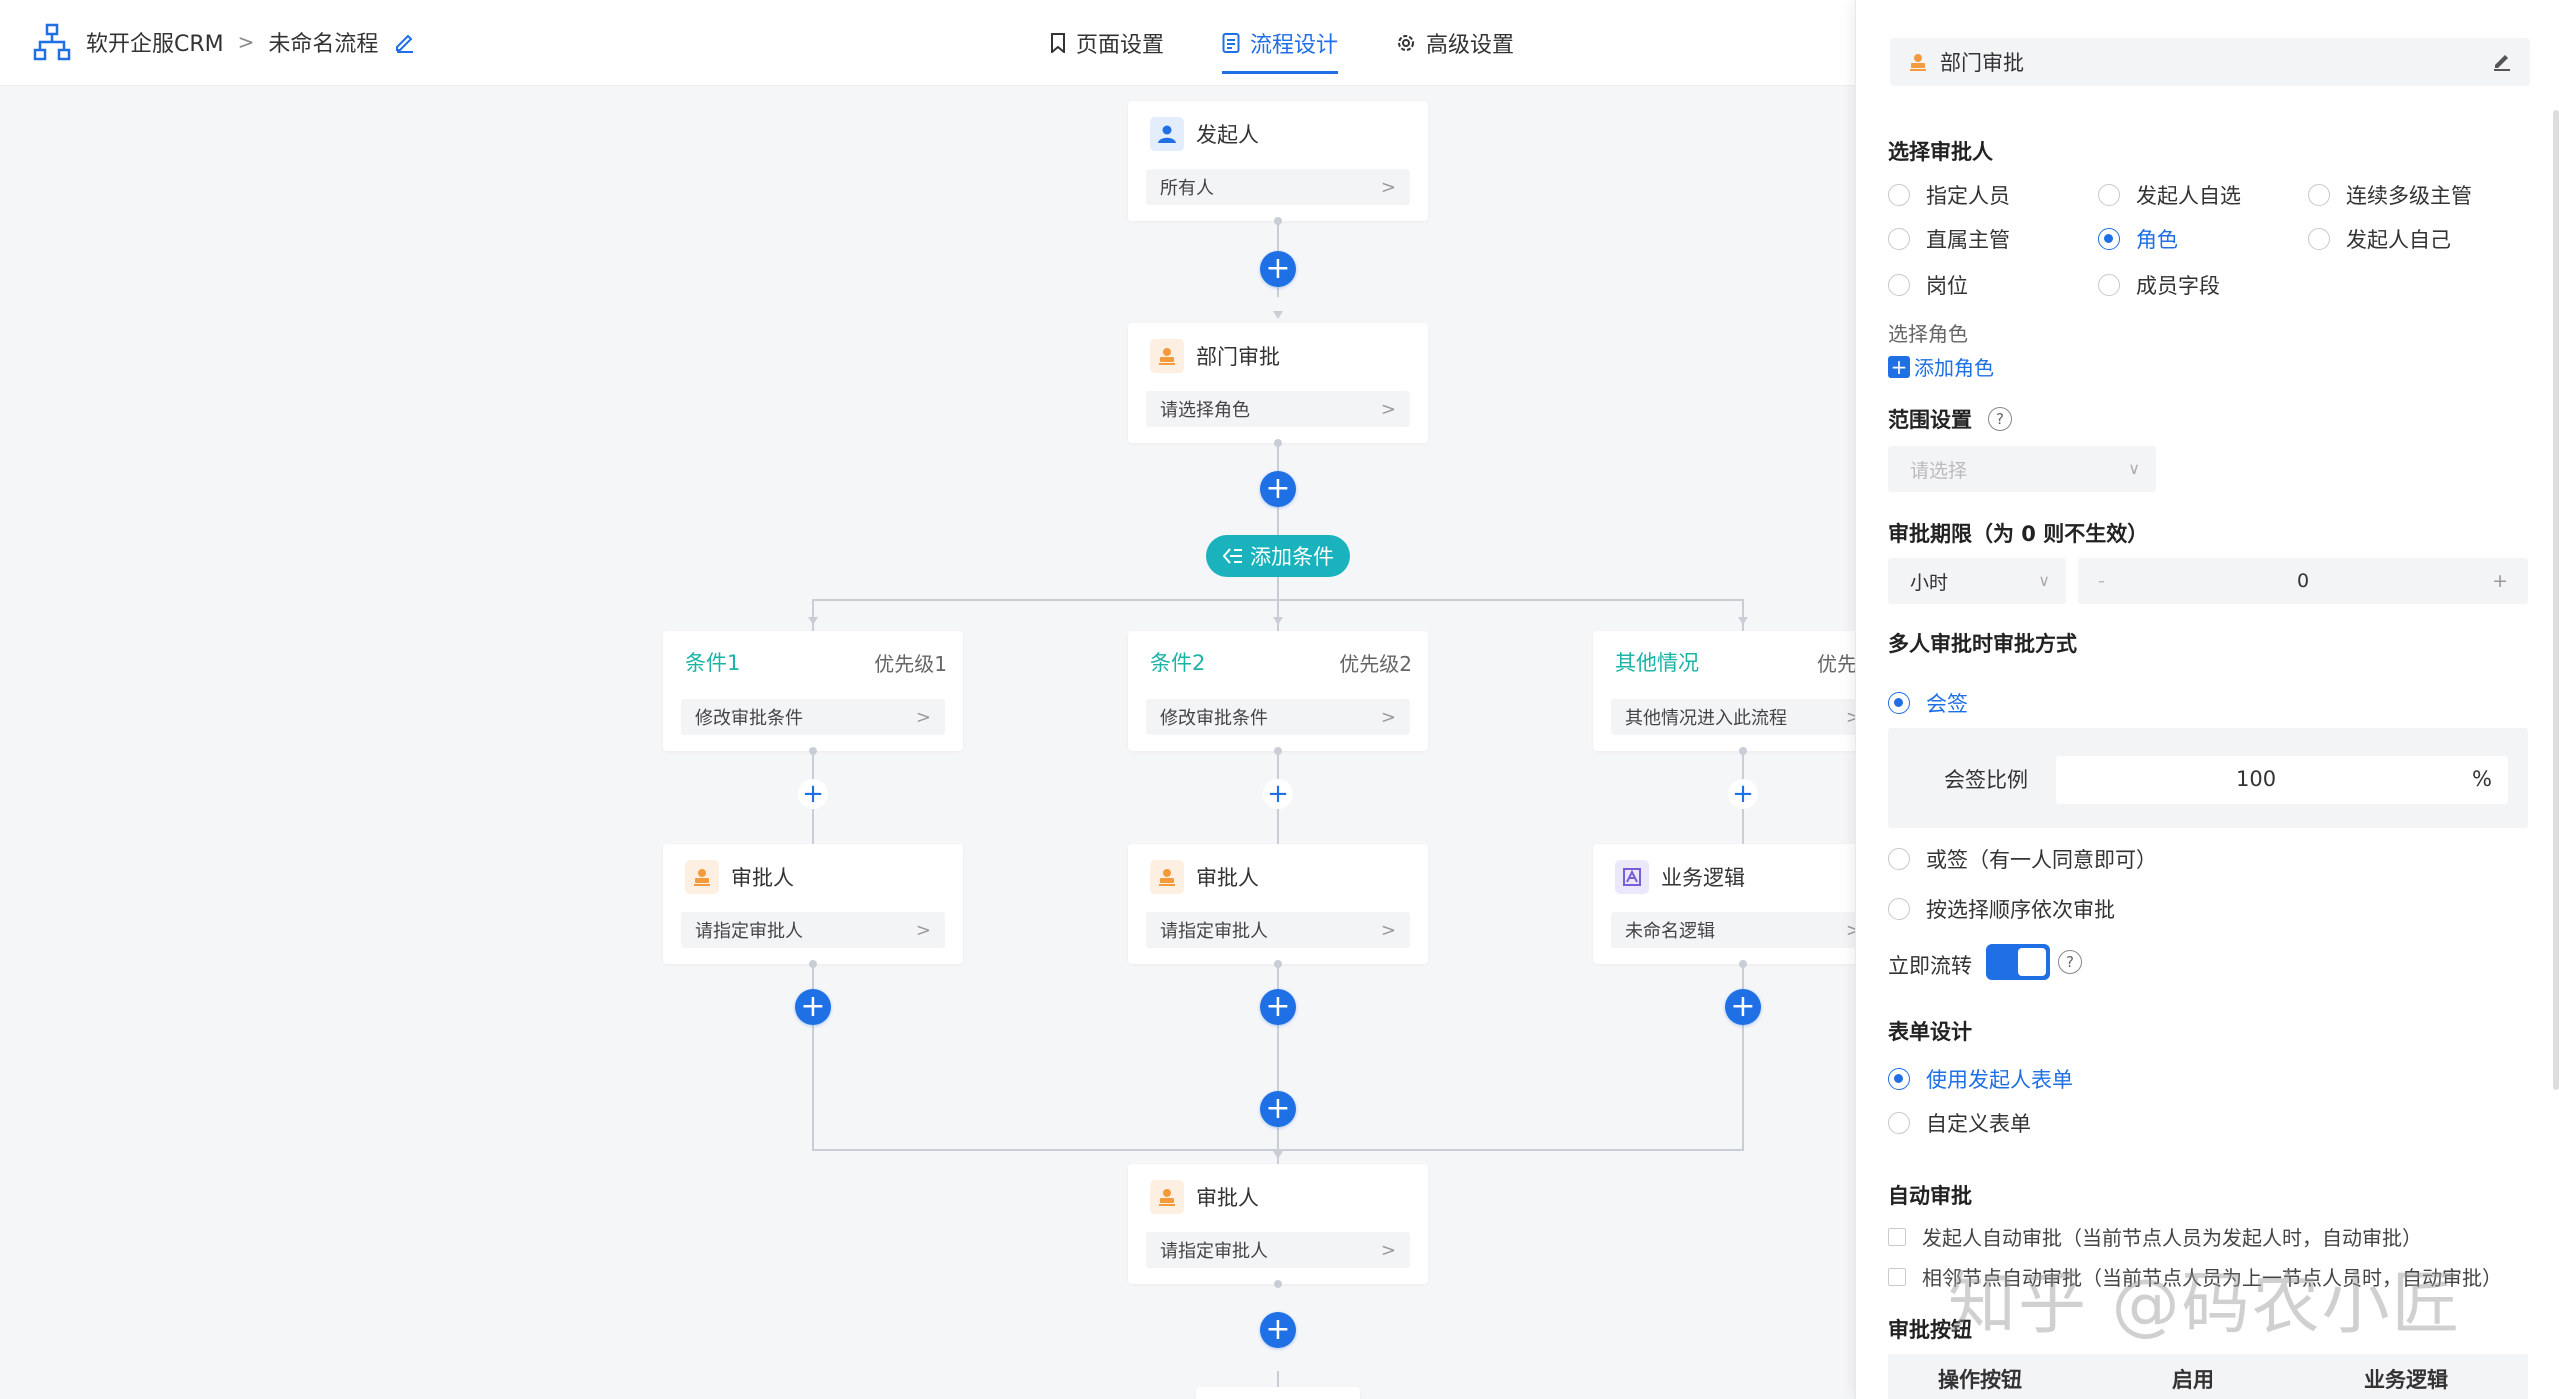  What do you see at coordinates (1733, 930) in the screenshot?
I see `node-value: 未命名逻辑 >` at bounding box center [1733, 930].